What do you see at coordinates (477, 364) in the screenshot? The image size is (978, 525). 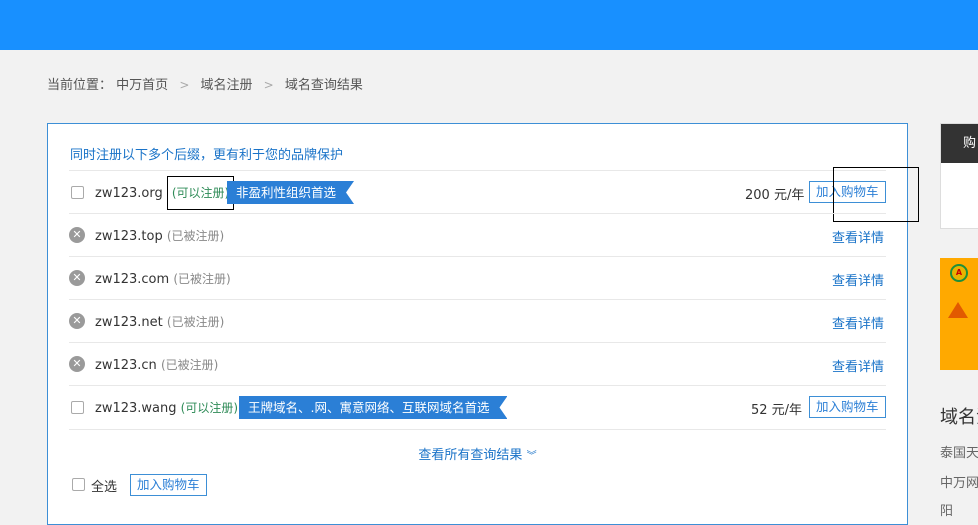 I see `domain-row: ✕ zw123.cn (已被注册) 查看详情` at bounding box center [477, 364].